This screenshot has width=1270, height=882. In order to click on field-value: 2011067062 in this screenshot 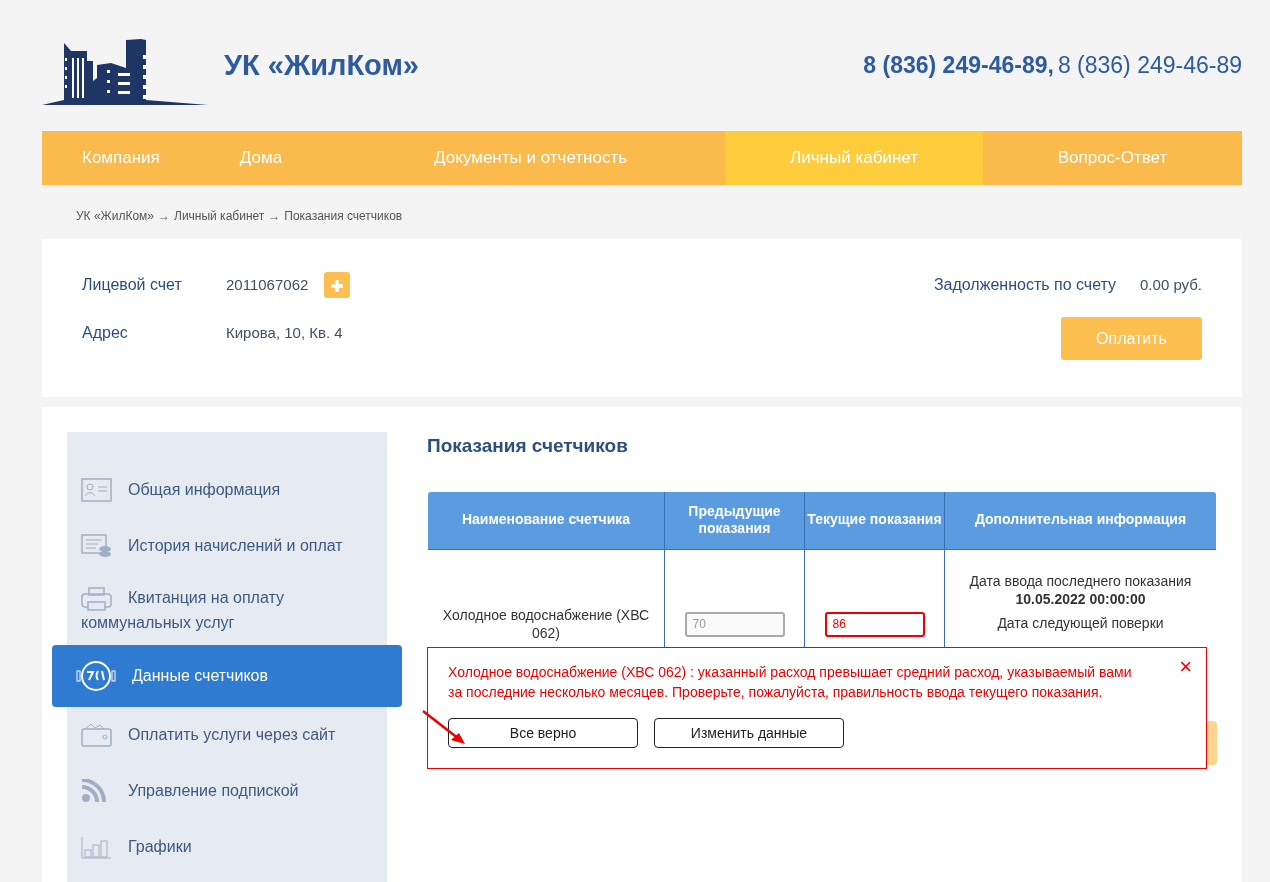, I will do `click(267, 284)`.